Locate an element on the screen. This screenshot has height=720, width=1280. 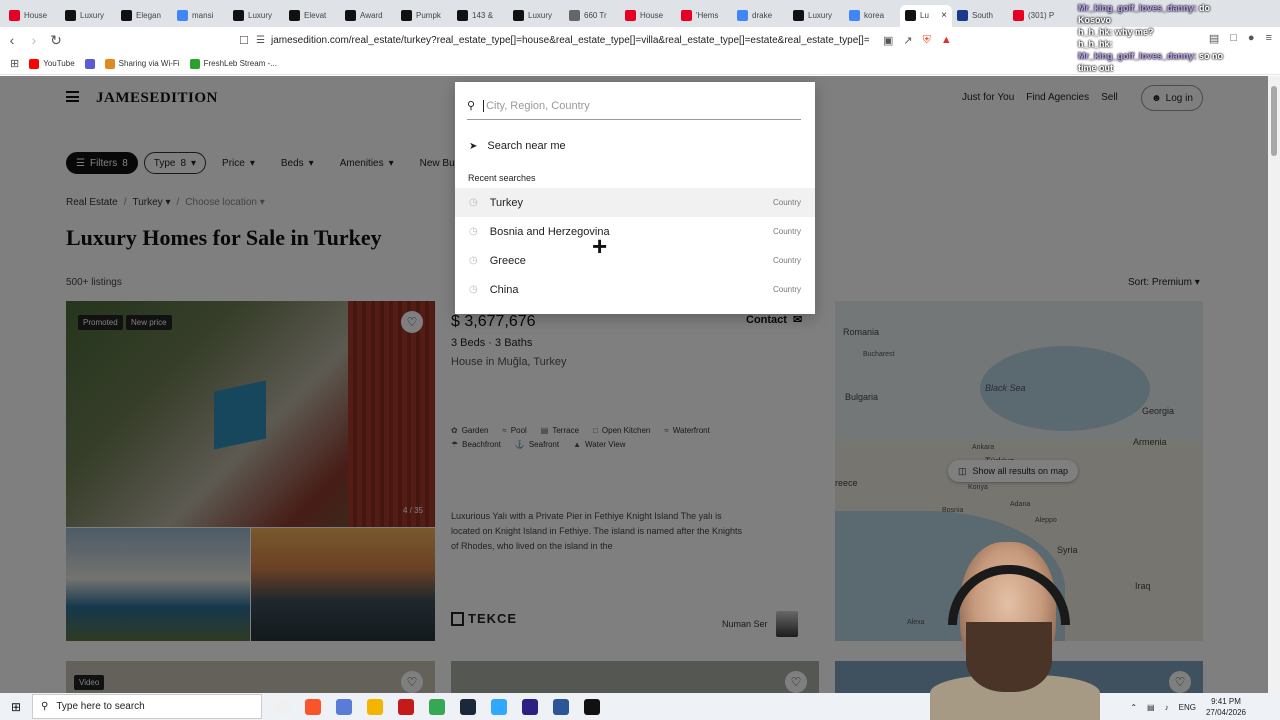
bookmark-label: YouTube is located at coordinates (59, 63).